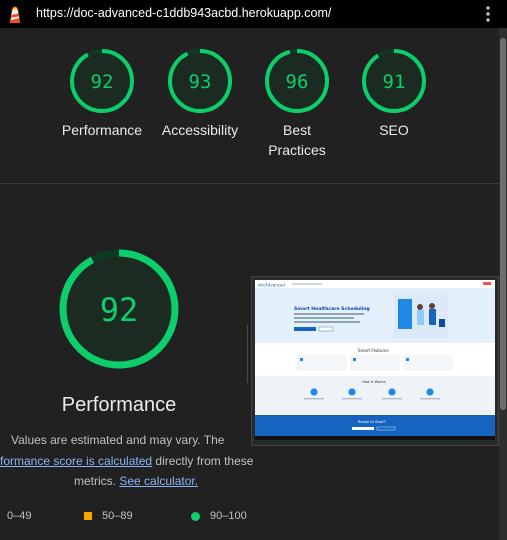 This screenshot has width=507, height=540. What do you see at coordinates (102, 130) in the screenshot?
I see `gauge-label: Performance` at bounding box center [102, 130].